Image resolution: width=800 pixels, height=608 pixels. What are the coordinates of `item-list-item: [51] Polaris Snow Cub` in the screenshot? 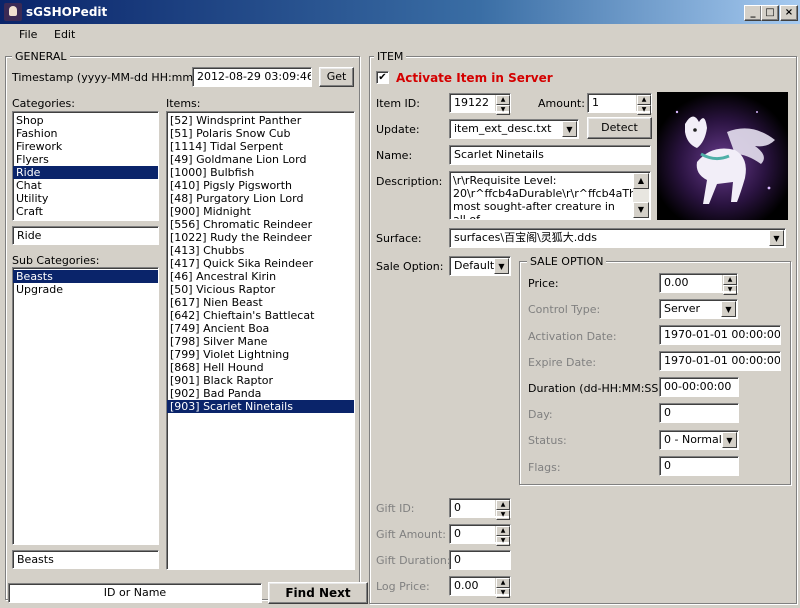 It's located at (260, 133).